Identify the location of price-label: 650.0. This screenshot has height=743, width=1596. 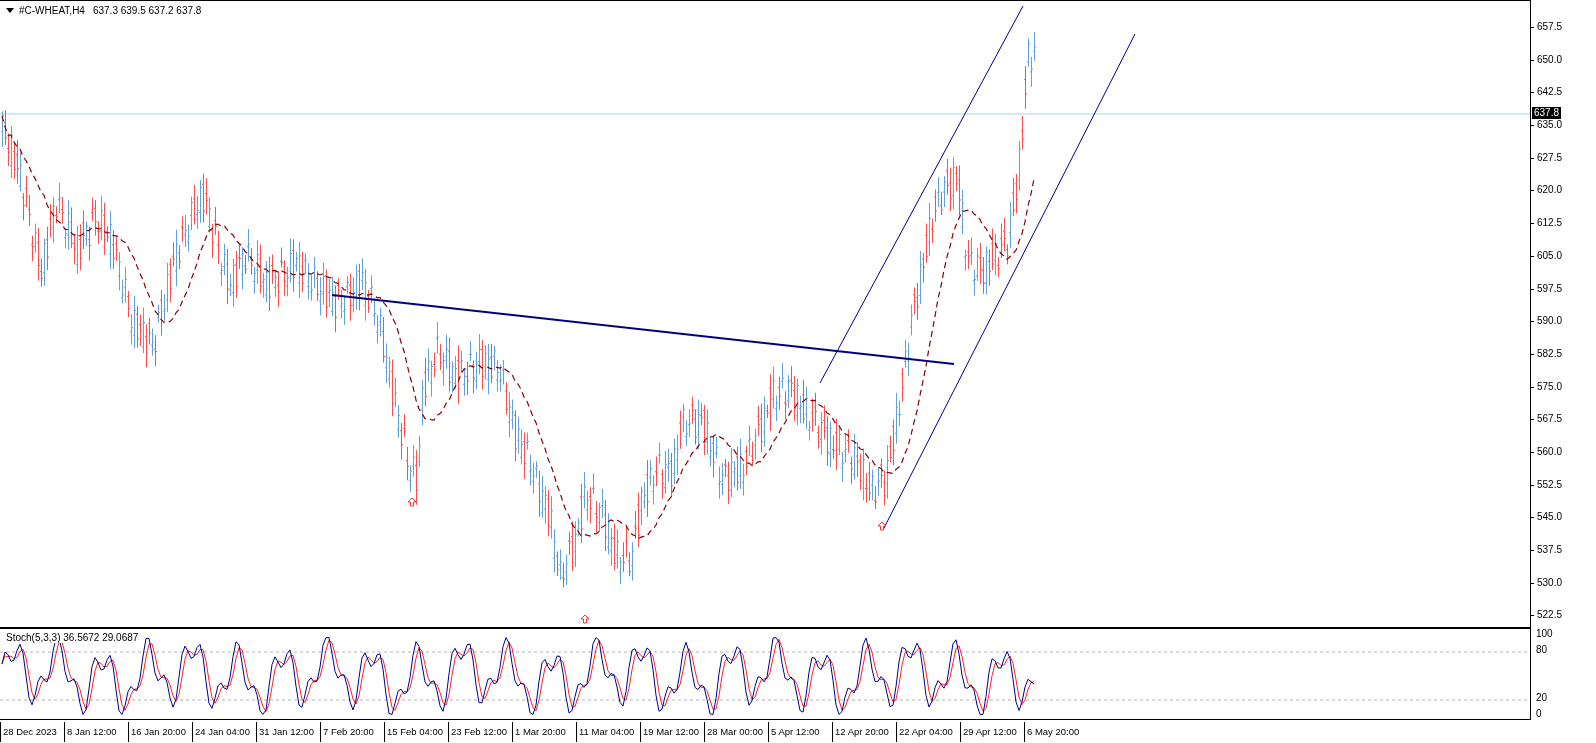
(1550, 59).